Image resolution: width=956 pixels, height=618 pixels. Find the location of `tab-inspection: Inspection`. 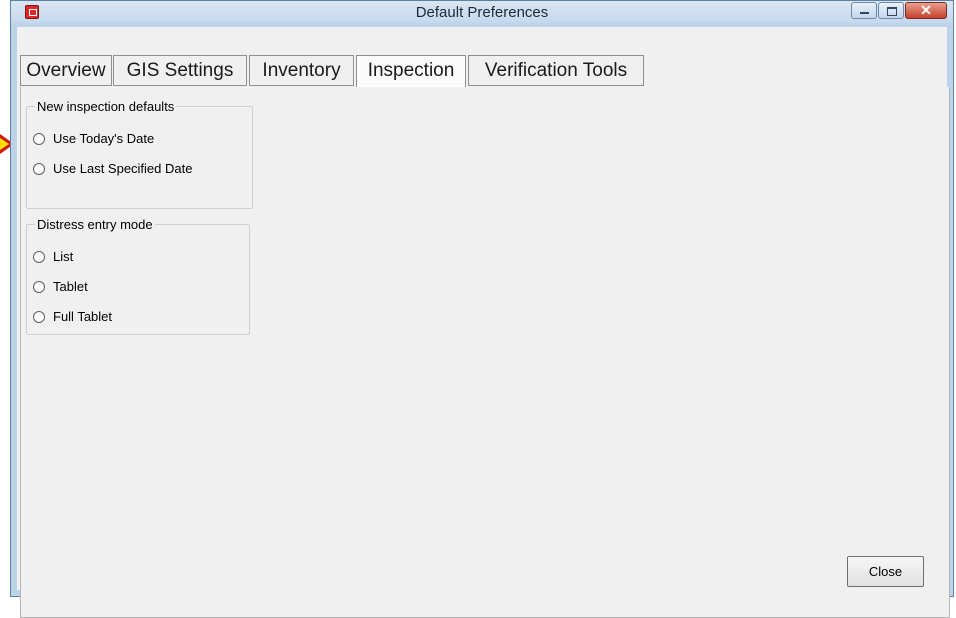

tab-inspection: Inspection is located at coordinates (411, 71).